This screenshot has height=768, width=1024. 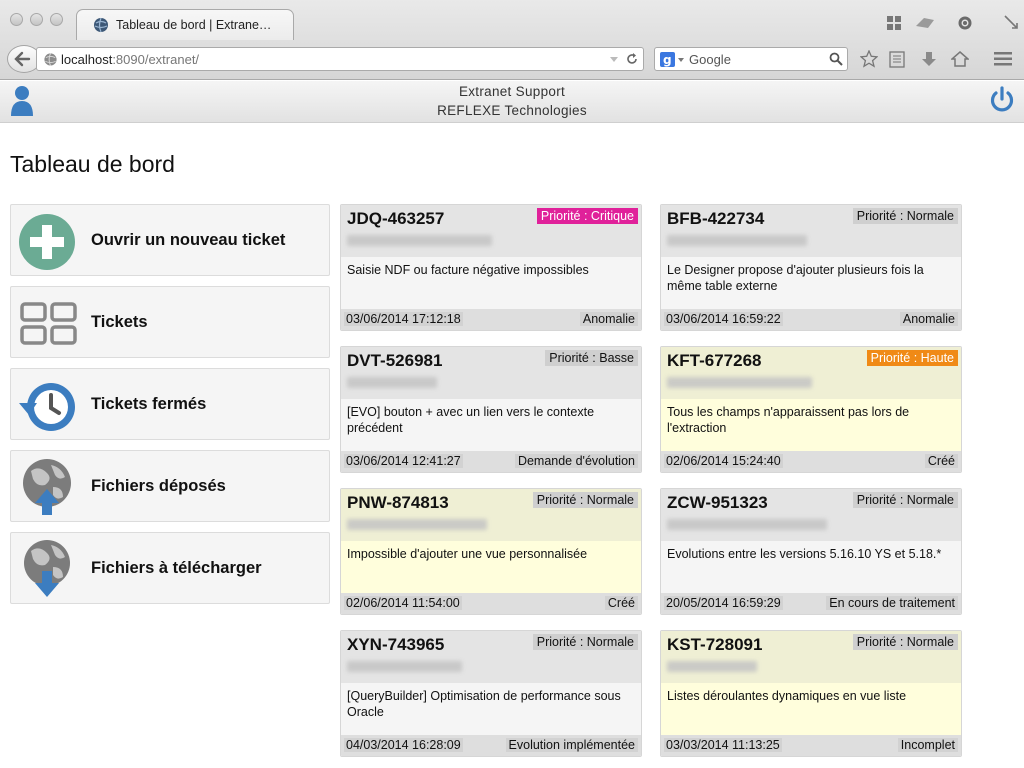 What do you see at coordinates (16, 19) in the screenshot?
I see `close-window-button` at bounding box center [16, 19].